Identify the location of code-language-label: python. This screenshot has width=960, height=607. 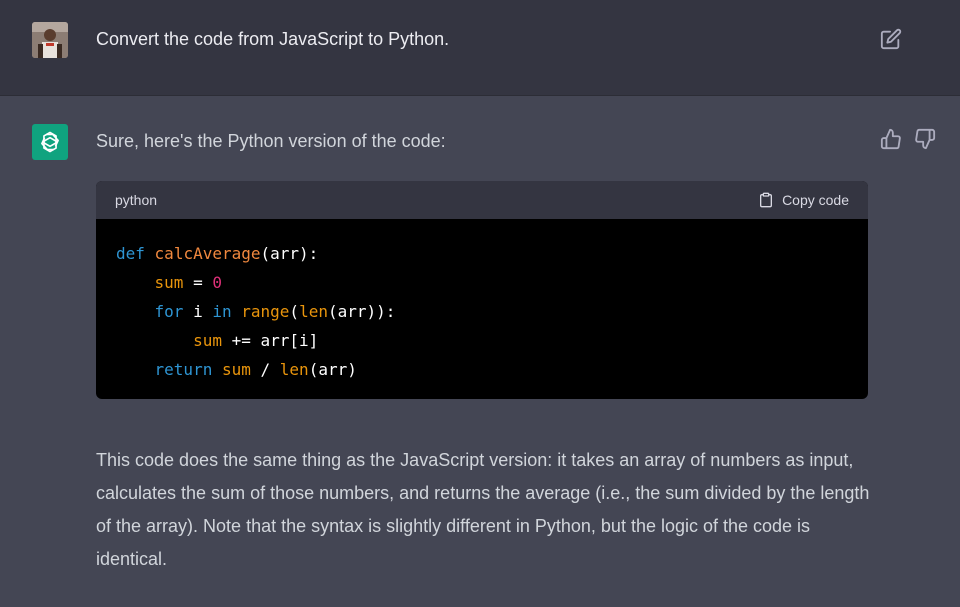
(136, 200).